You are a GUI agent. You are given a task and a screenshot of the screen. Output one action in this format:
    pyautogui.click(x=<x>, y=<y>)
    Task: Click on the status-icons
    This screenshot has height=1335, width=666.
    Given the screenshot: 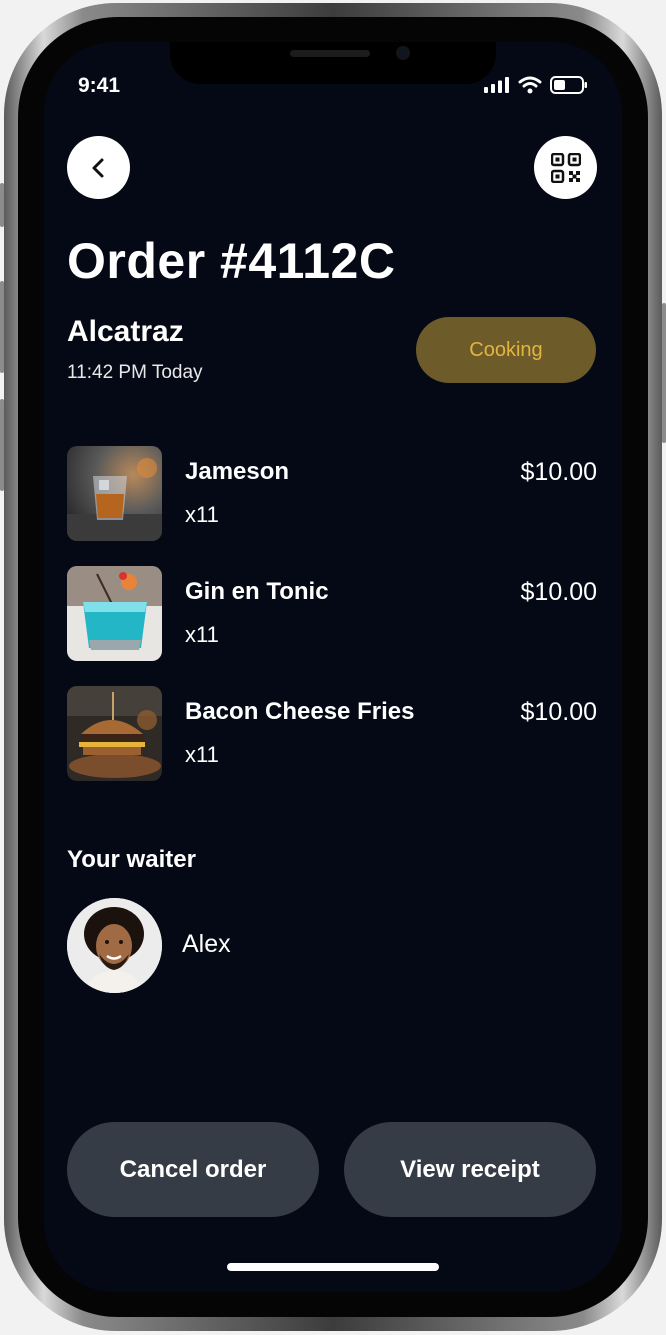 What is the action you would take?
    pyautogui.click(x=536, y=85)
    